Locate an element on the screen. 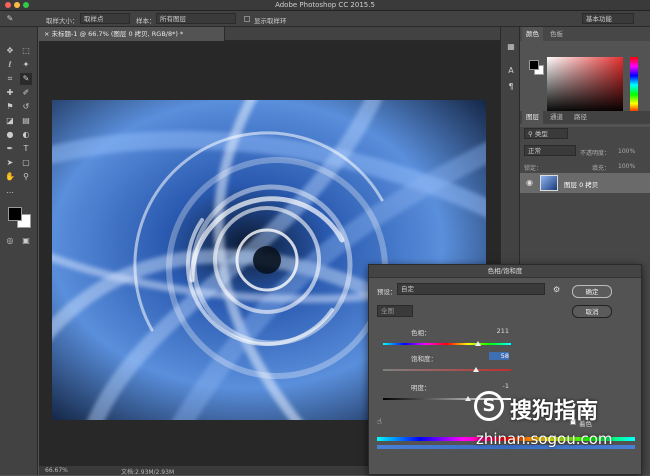 Image resolution: width=650 pixels, height=476 pixels. type-tool-icon: T is located at coordinates (26, 149).